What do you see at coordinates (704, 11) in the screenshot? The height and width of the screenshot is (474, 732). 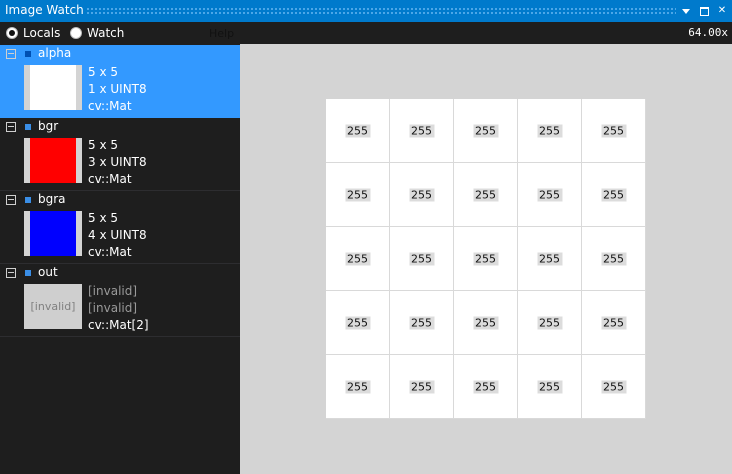 I see `maximize-icon` at bounding box center [704, 11].